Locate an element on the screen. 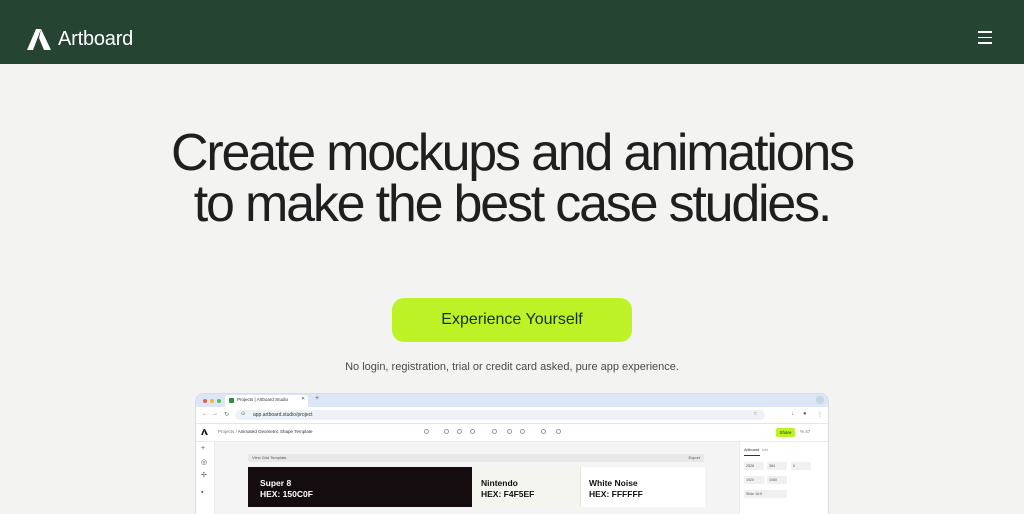  mock-tab-bar: Projects | Artboard Studio ✕ + is located at coordinates (512, 400).